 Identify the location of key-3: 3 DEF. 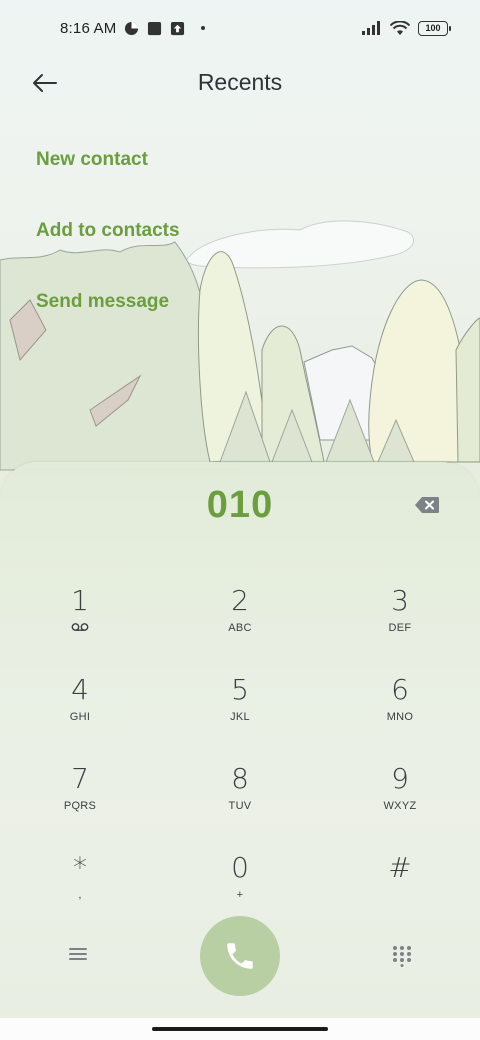
(400, 624).